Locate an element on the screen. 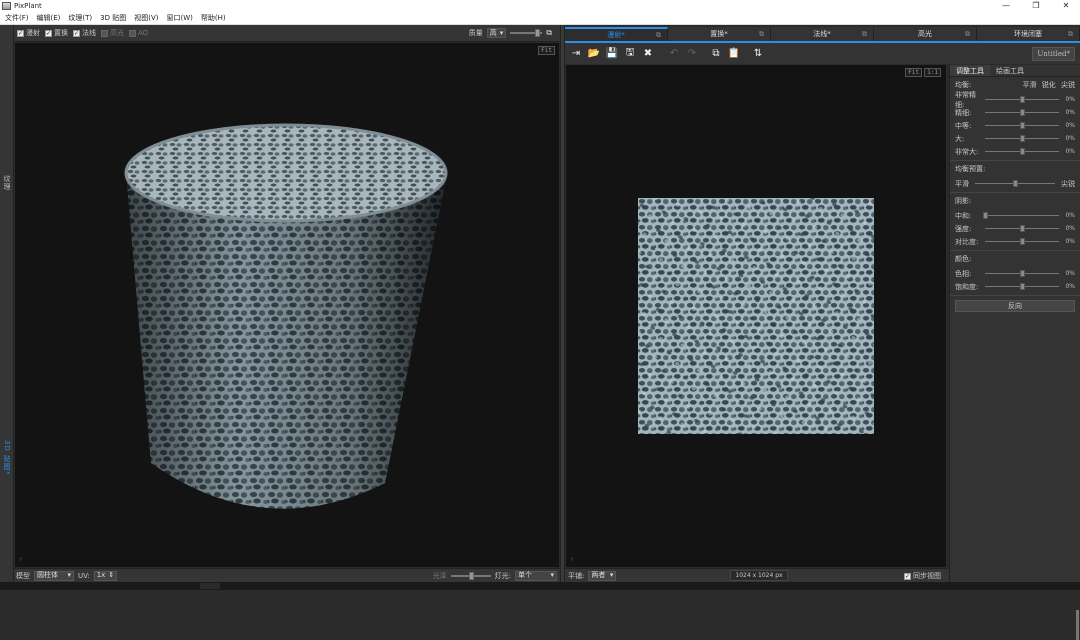 The height and width of the screenshot is (640, 1080). tab-normal: 法线* ⧉ is located at coordinates (822, 34).